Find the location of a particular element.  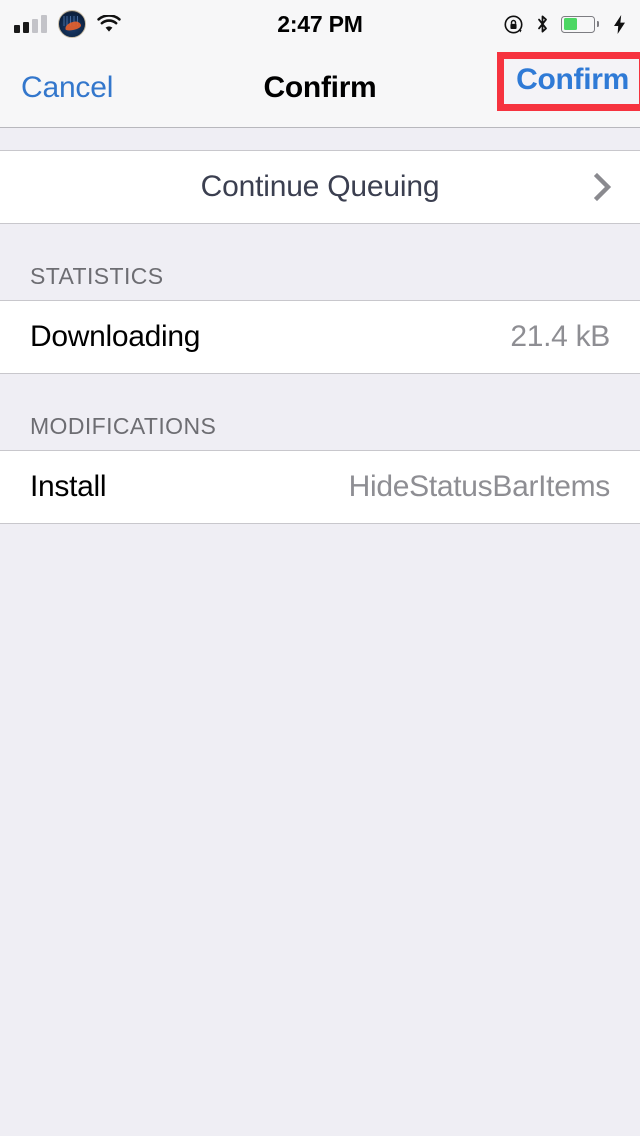

section-header-modifications: MODIFICATIONS is located at coordinates (320, 412).